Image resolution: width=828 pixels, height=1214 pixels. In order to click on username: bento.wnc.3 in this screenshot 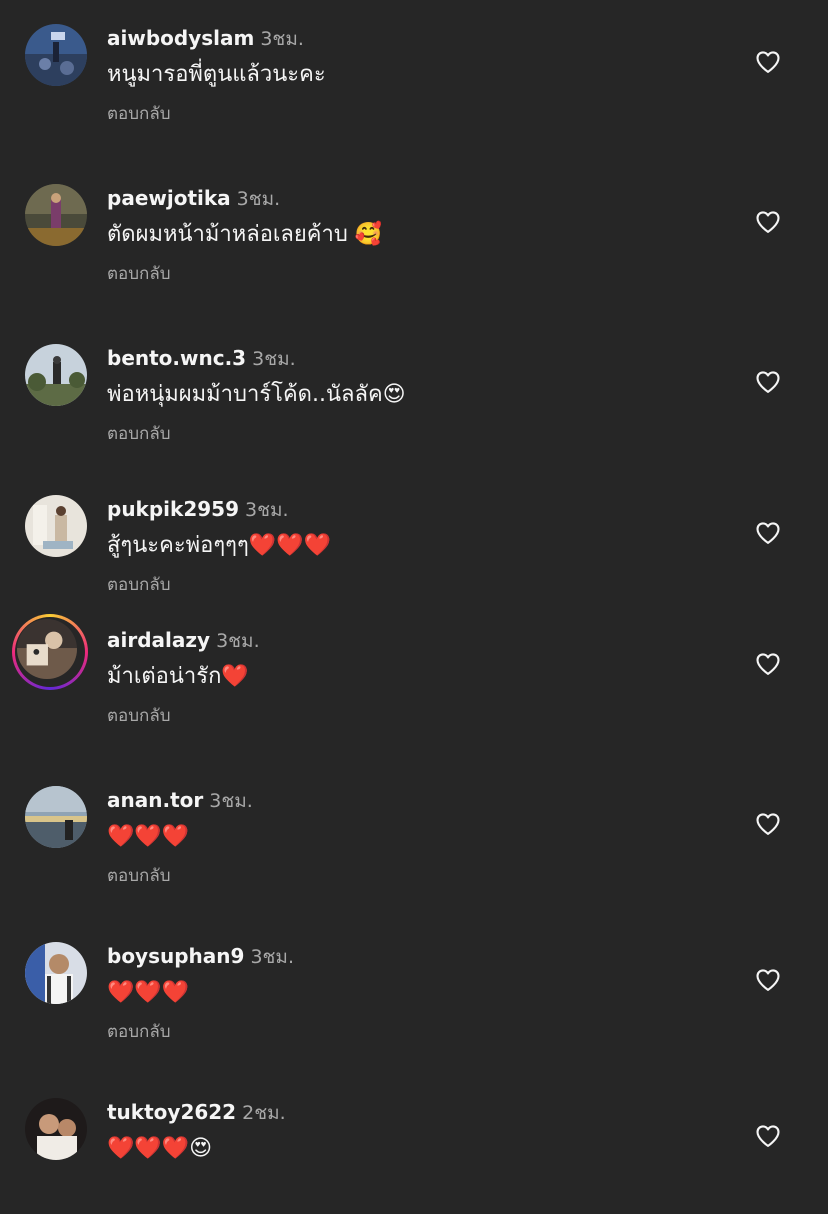, I will do `click(176, 358)`.